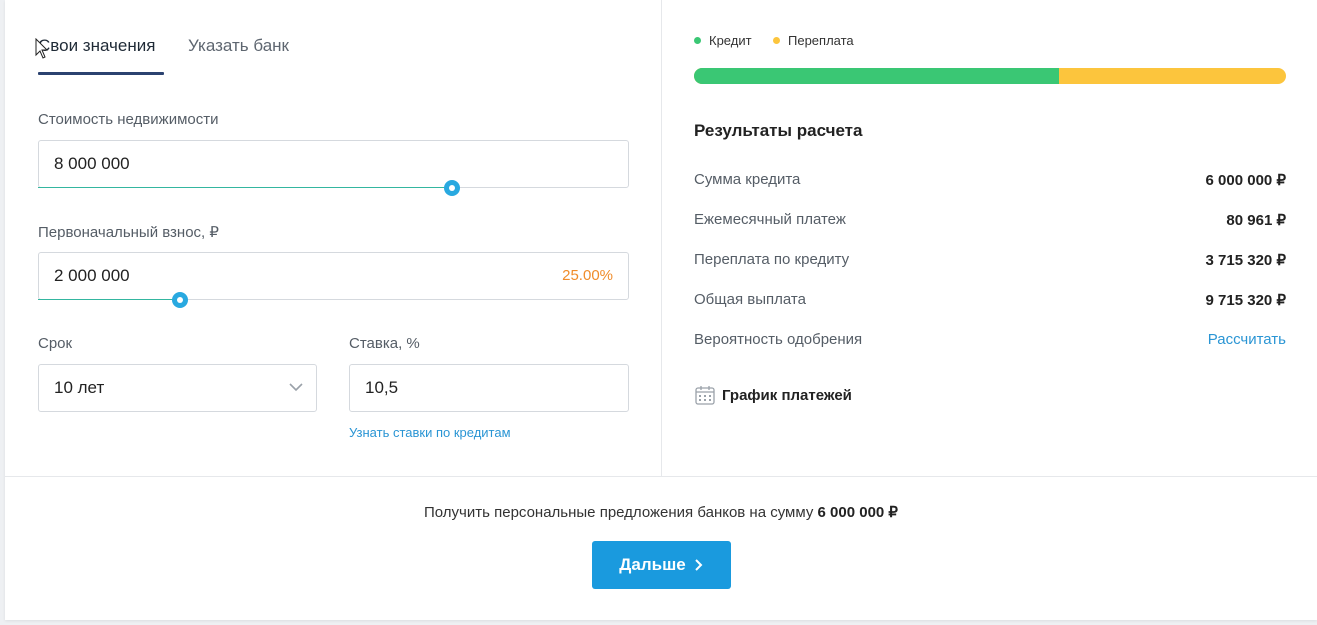 The image size is (1317, 625). I want to click on mouse-cursor-icon, so click(42, 48).